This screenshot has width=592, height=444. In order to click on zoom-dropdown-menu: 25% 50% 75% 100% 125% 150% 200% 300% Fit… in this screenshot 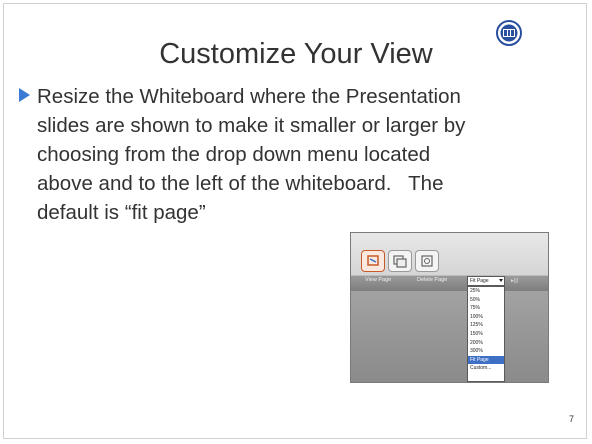, I will do `click(486, 334)`.